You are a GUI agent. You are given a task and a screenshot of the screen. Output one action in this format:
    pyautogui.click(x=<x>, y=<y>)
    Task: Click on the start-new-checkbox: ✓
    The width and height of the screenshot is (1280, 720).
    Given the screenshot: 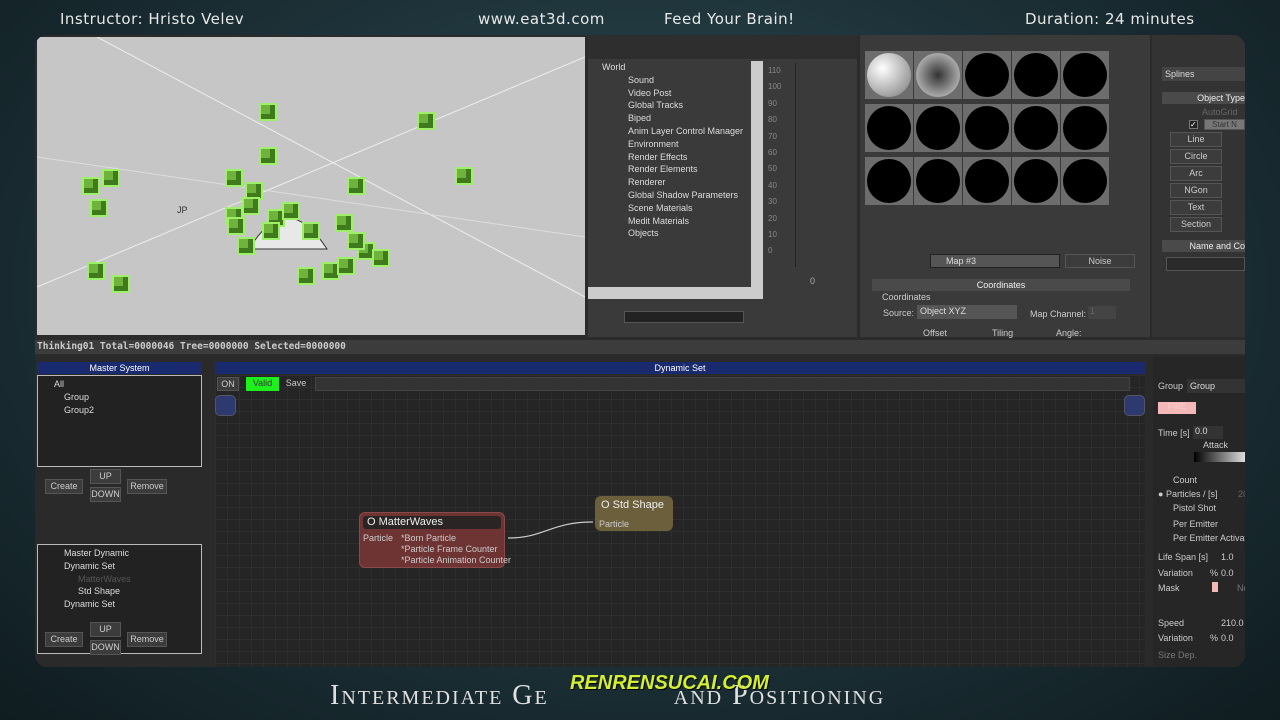 What is the action you would take?
    pyautogui.click(x=1193, y=124)
    